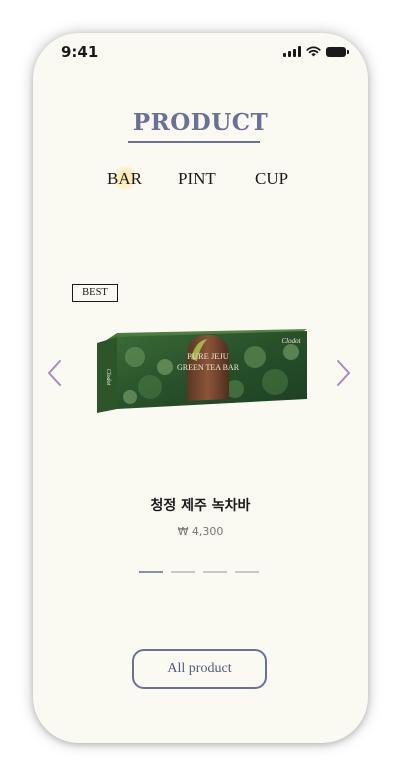 The height and width of the screenshot is (777, 405). What do you see at coordinates (124, 179) in the screenshot?
I see `tab-bar: BAR` at bounding box center [124, 179].